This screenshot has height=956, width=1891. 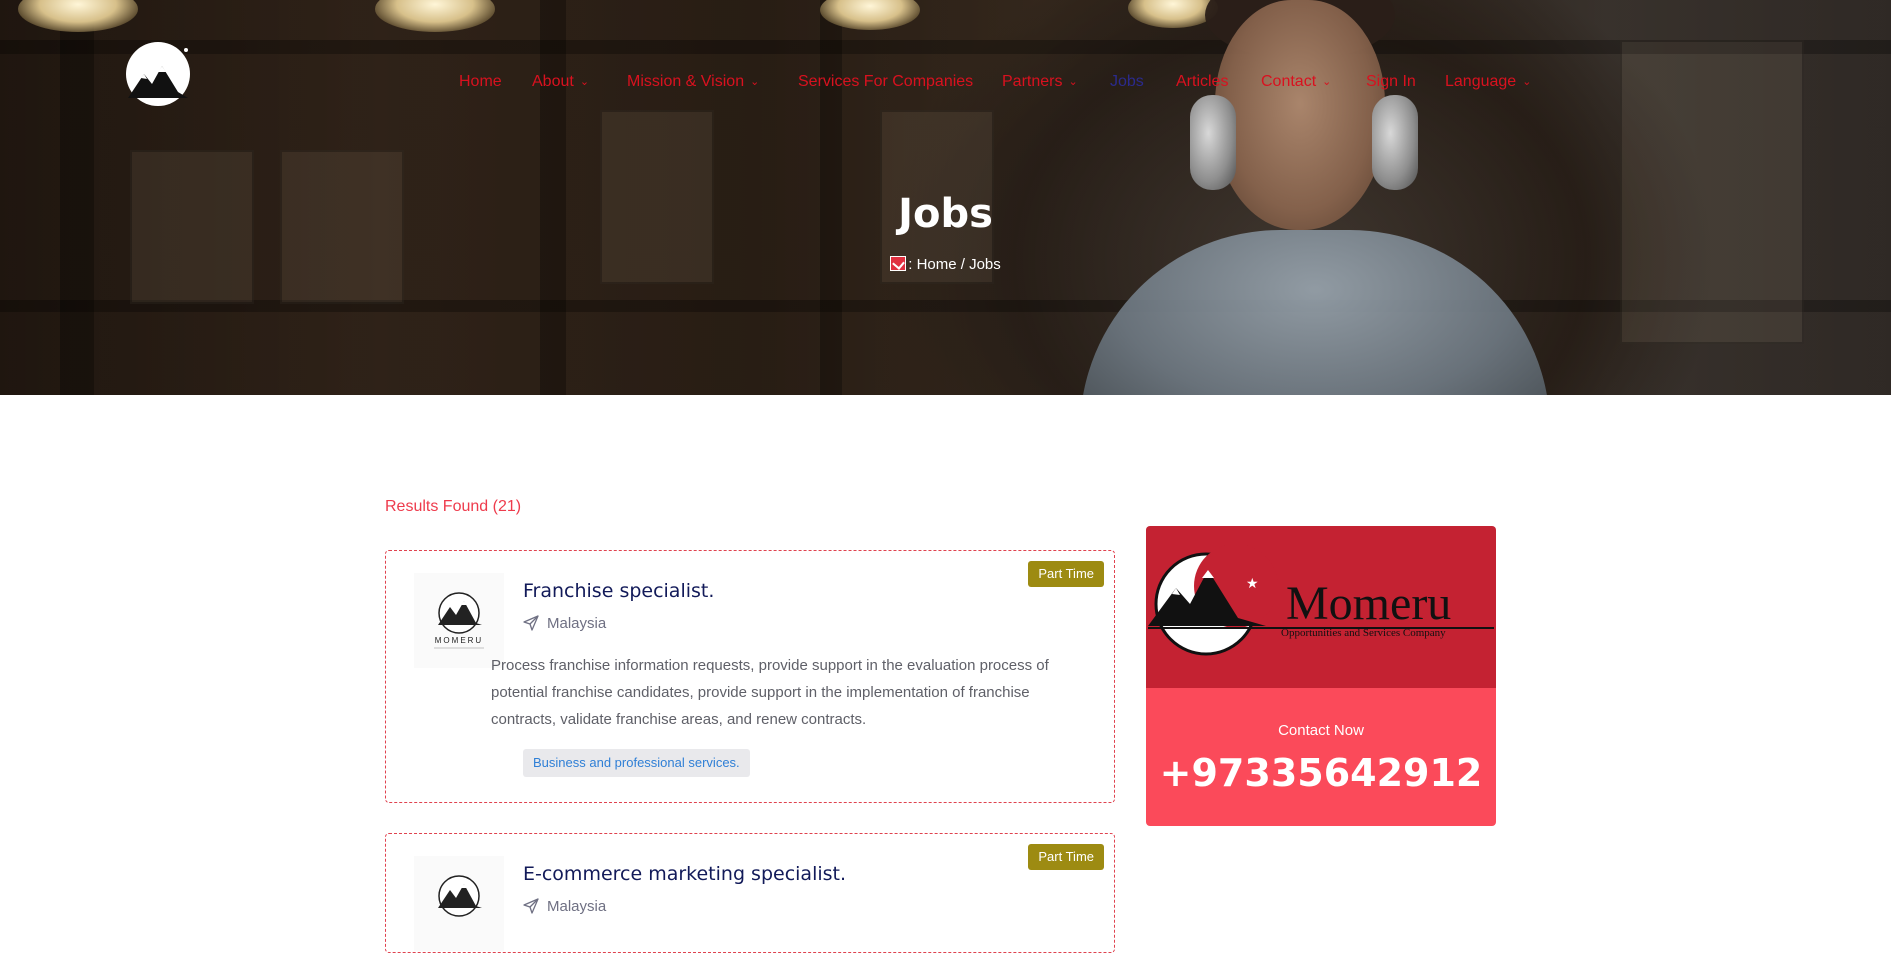 I want to click on nav-item-label: About, so click(x=553, y=81).